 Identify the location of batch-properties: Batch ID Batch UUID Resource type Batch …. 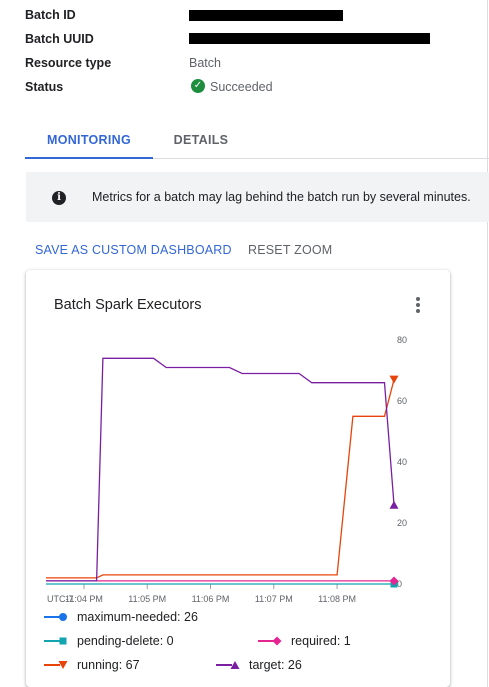
(245, 52).